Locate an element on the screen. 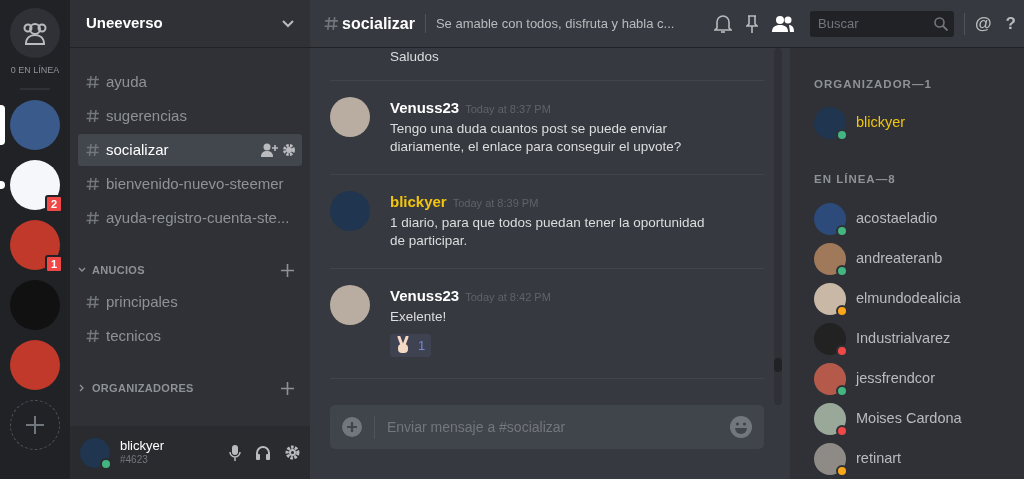 The image size is (1024, 479). members-icon is located at coordinates (783, 23).